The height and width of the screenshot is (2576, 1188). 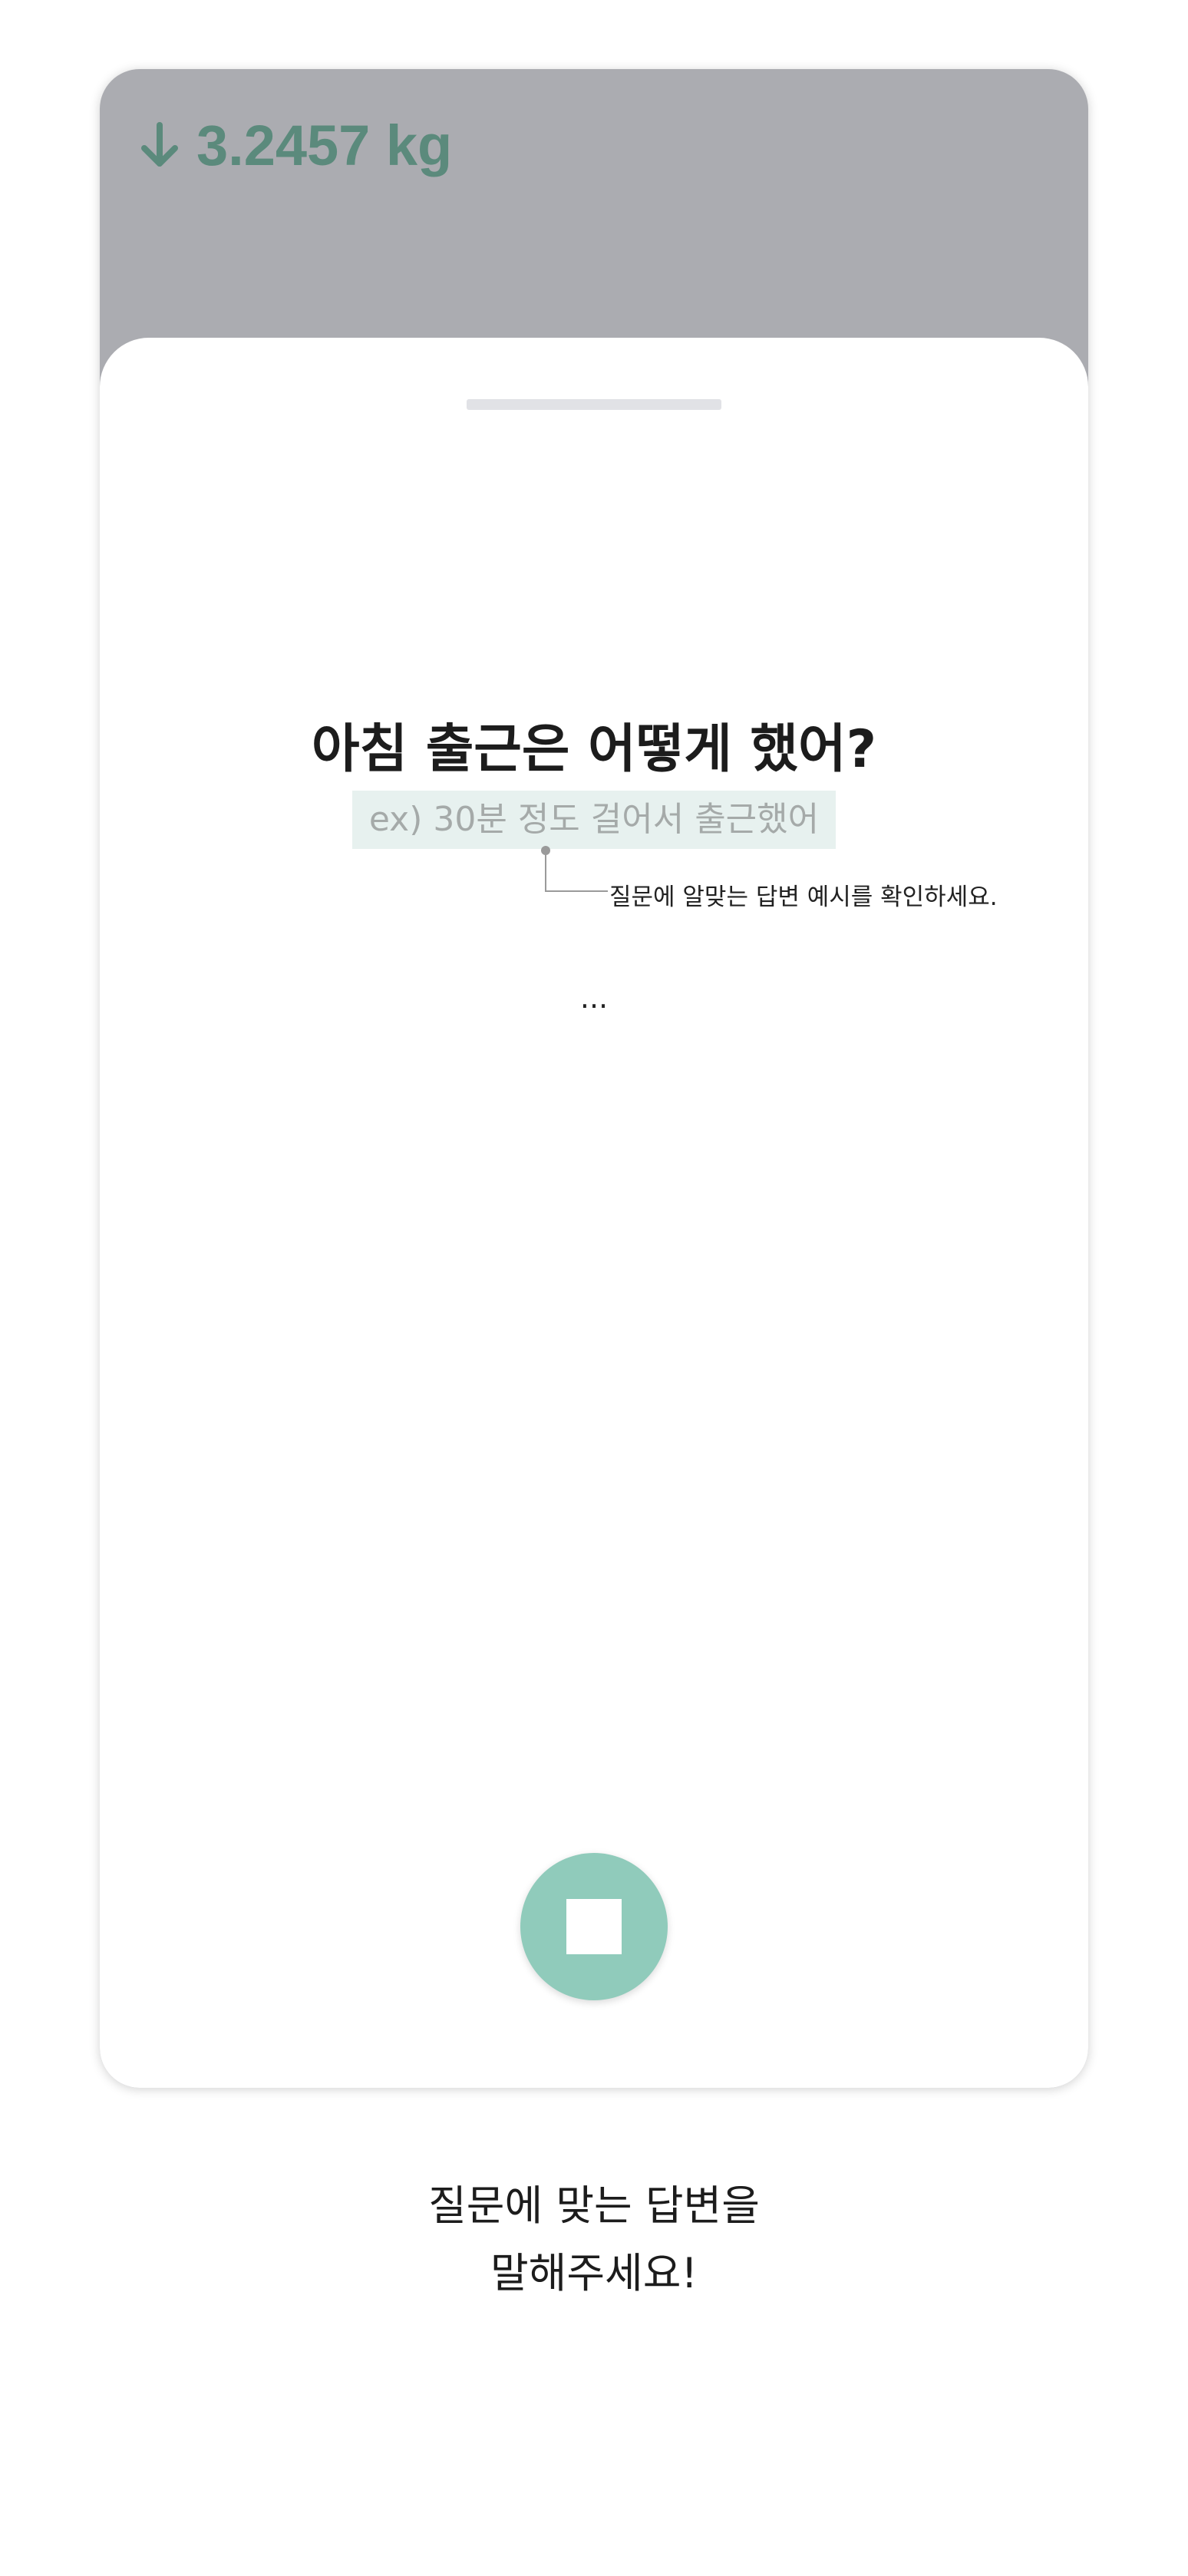 I want to click on arrow-down-icon, so click(x=160, y=145).